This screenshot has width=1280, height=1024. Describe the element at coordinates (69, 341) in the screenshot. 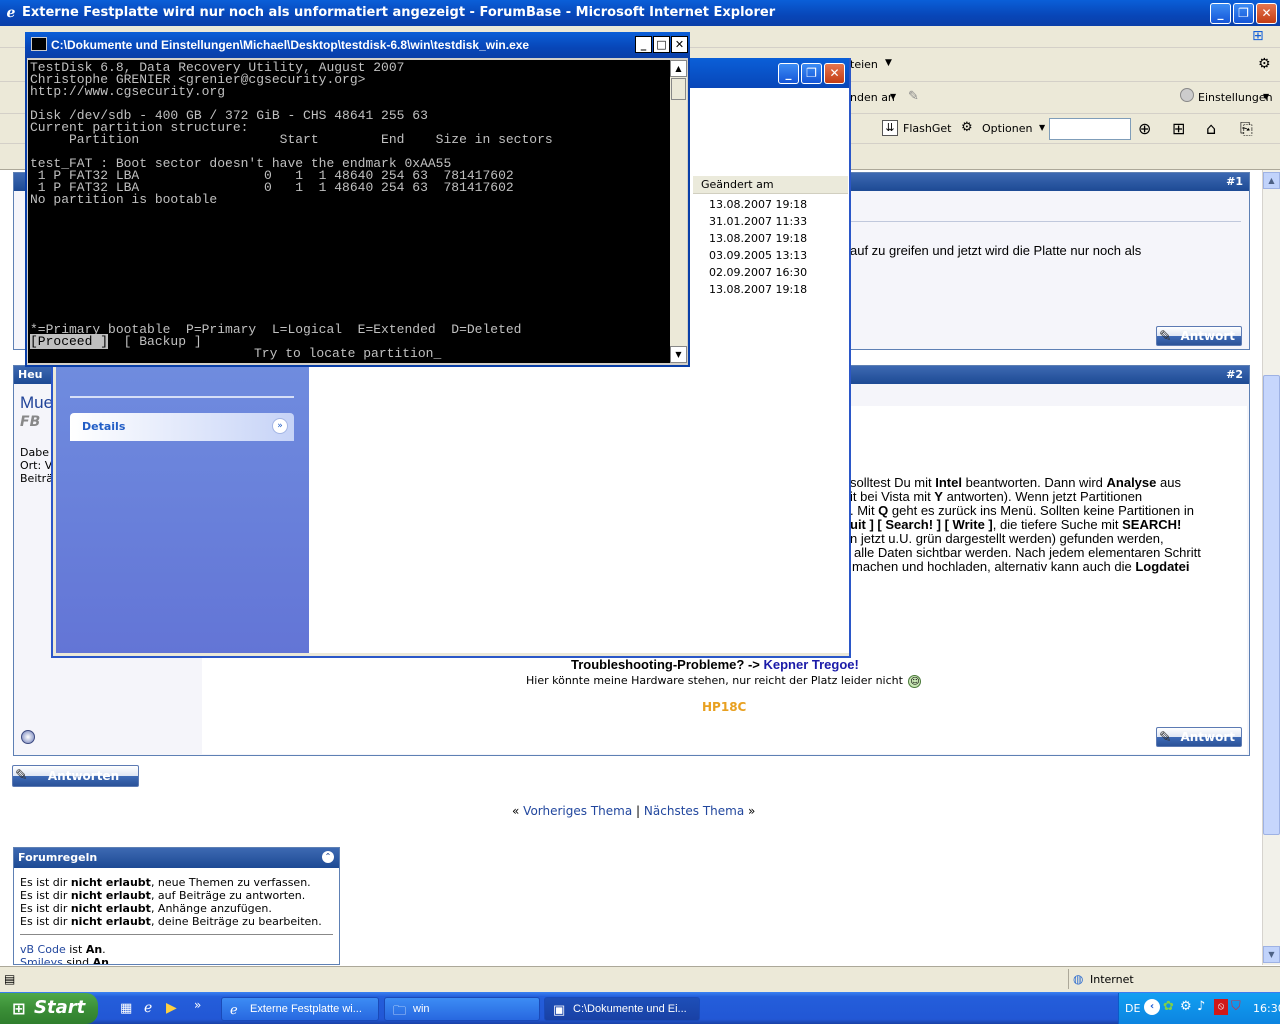

I see `proceed-option: [Proceed ]` at that location.